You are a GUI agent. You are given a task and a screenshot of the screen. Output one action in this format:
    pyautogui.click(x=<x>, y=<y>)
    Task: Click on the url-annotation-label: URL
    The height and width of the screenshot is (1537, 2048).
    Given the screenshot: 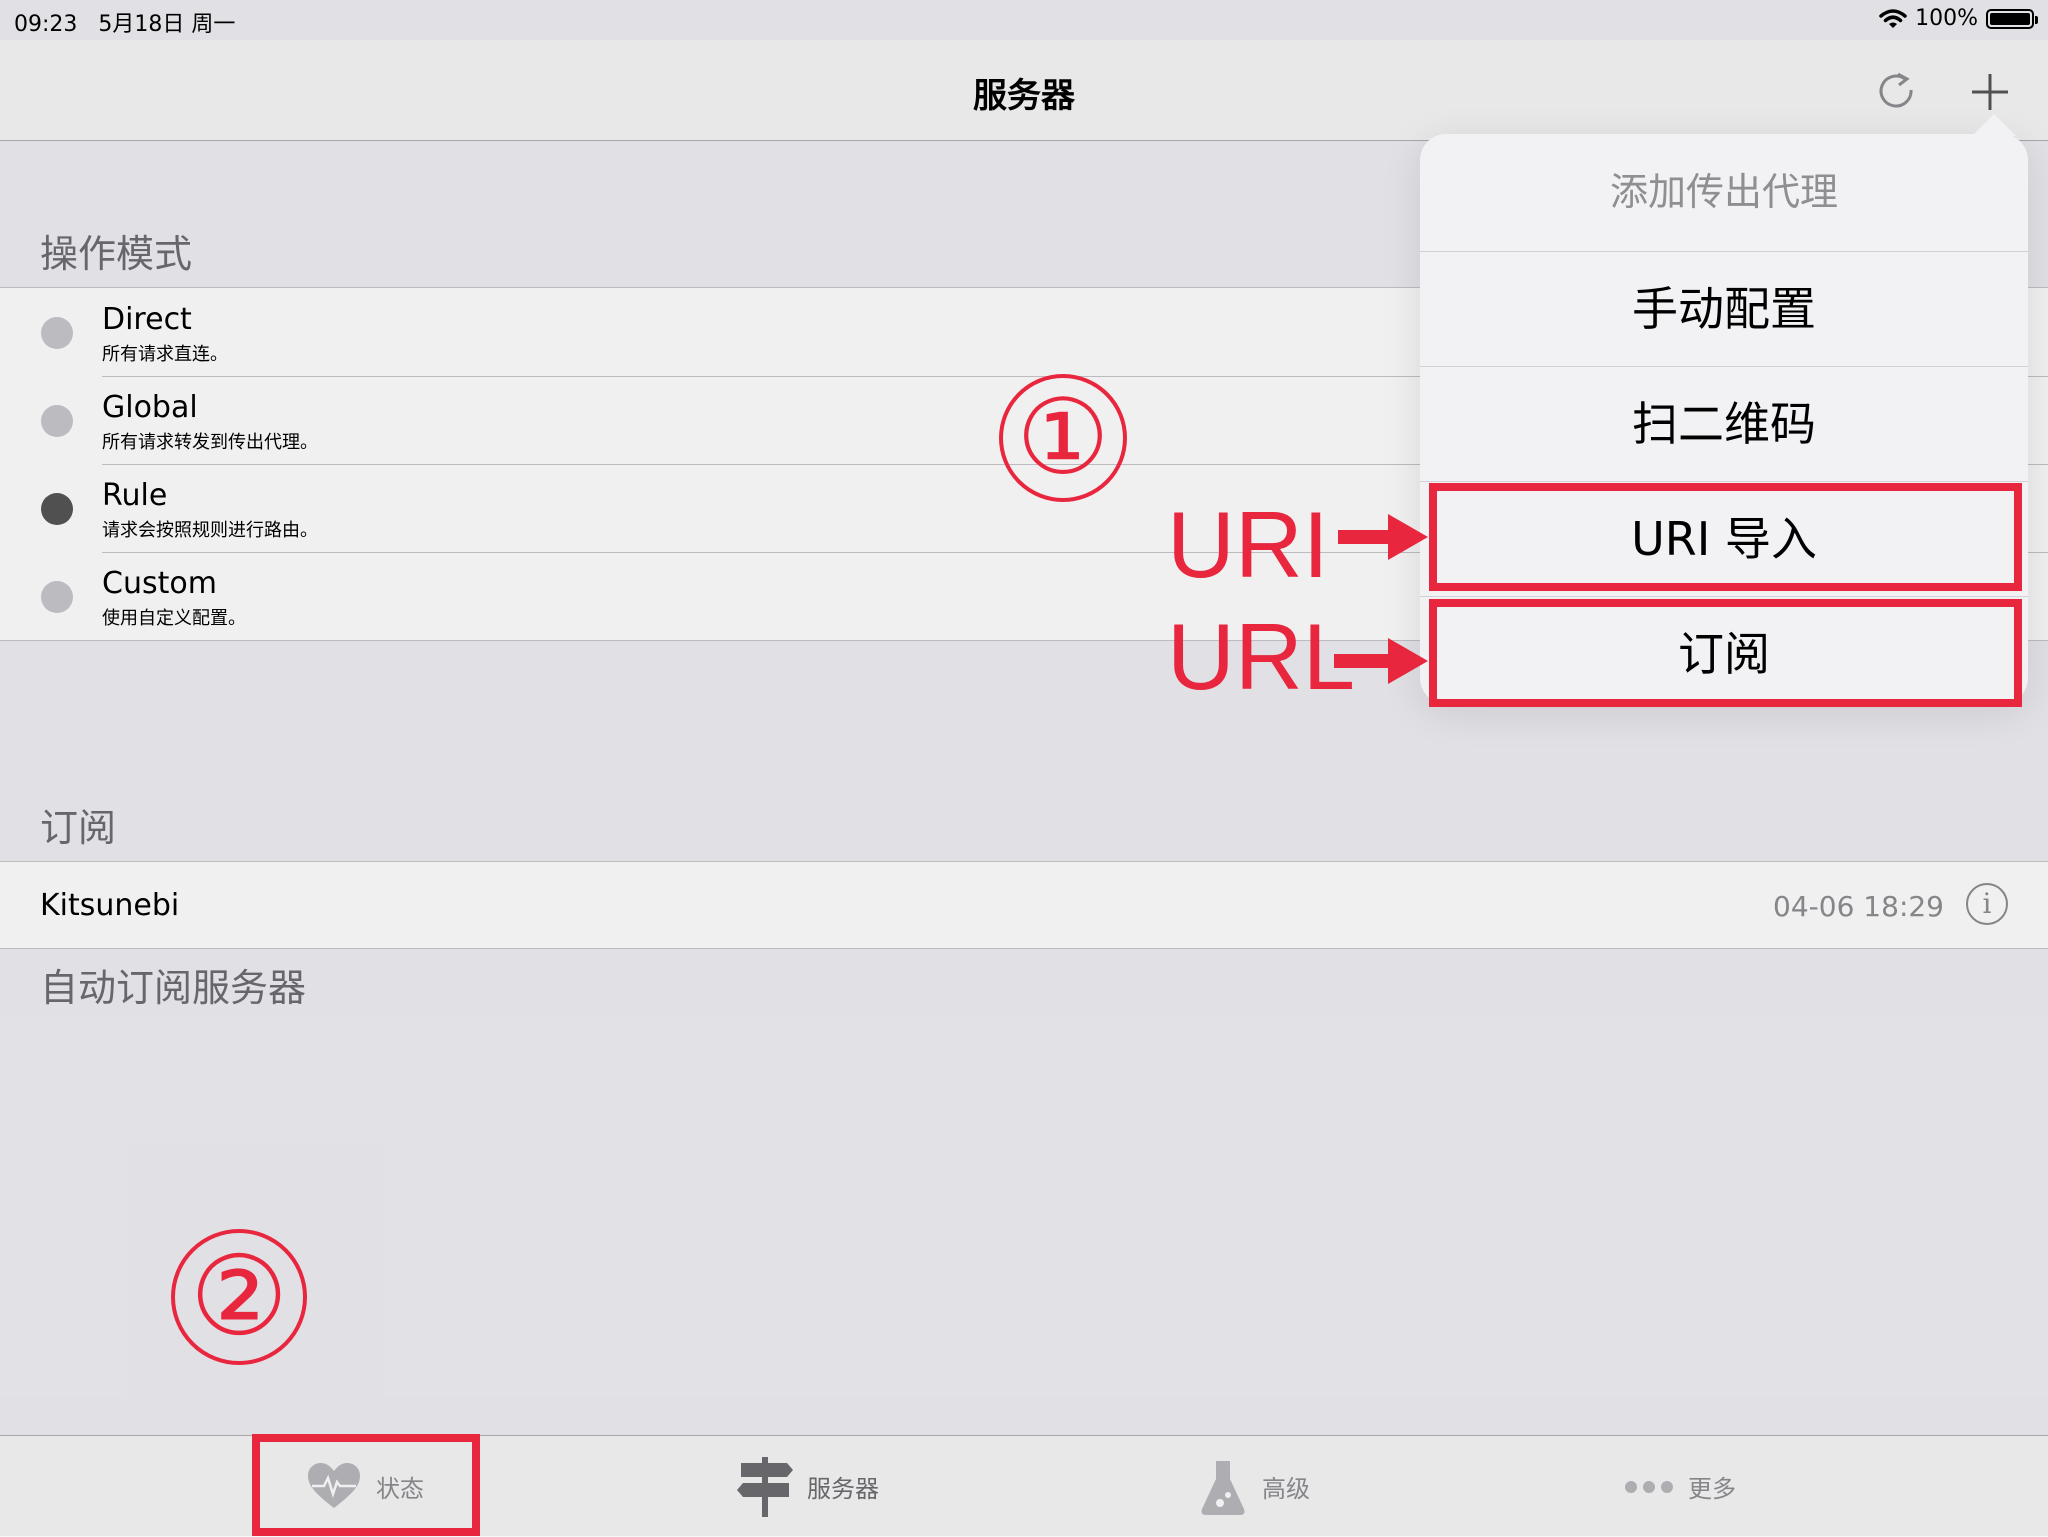 What is the action you would take?
    pyautogui.click(x=1261, y=656)
    